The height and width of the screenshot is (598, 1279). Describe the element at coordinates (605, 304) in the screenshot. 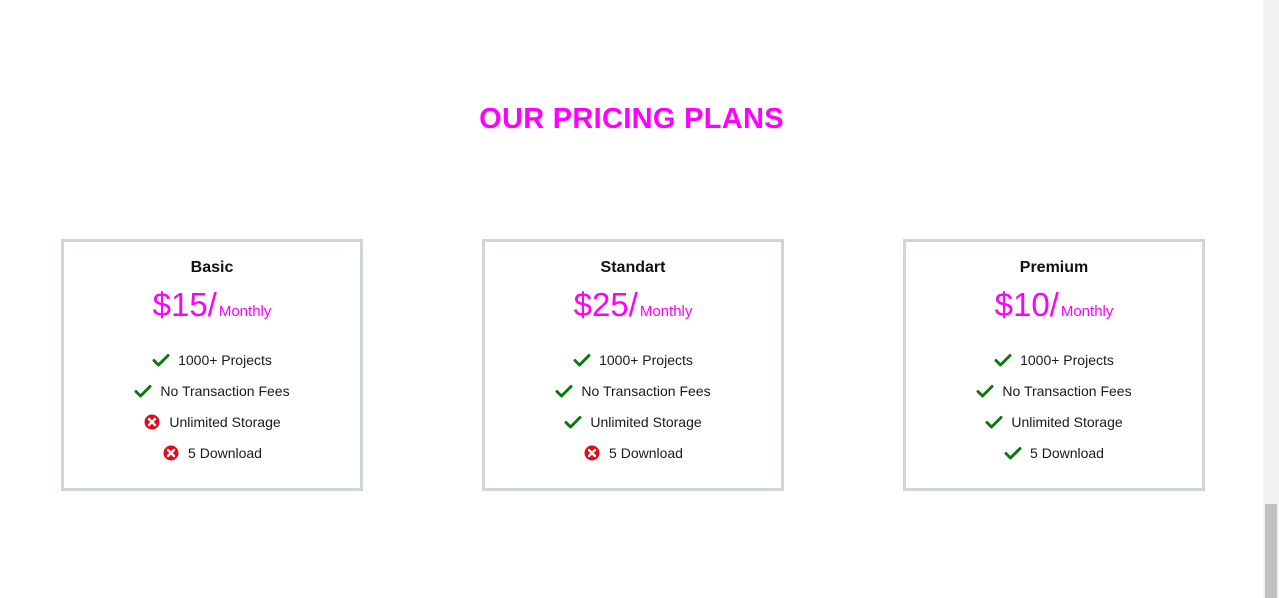

I see `plan-price: $25/` at that location.